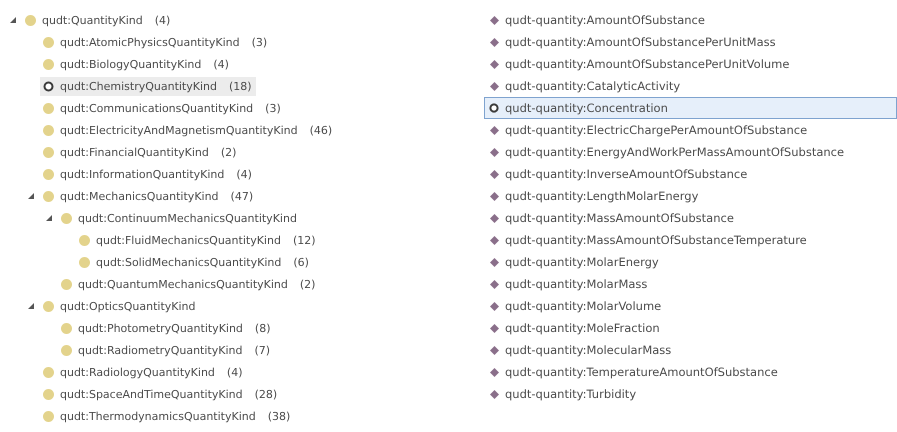  What do you see at coordinates (183, 284) in the screenshot?
I see `class-label: qudt:QuantumMechanicsQuantityKind` at bounding box center [183, 284].